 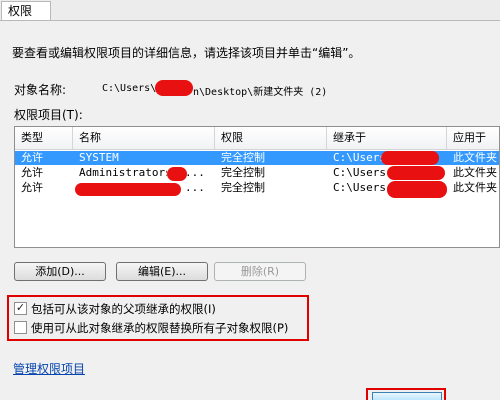 What do you see at coordinates (260, 92) in the screenshot?
I see `object-name-path-end: n\Desktop\新建文件夹 (2)` at bounding box center [260, 92].